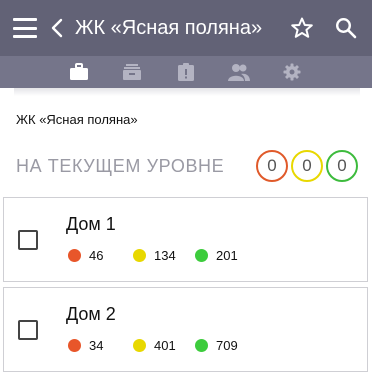 Image resolution: width=372 pixels, height=384 pixels. What do you see at coordinates (120, 165) in the screenshot?
I see `current-level-label: НА ТЕКУЩЕМ УРОВНЕ` at bounding box center [120, 165].